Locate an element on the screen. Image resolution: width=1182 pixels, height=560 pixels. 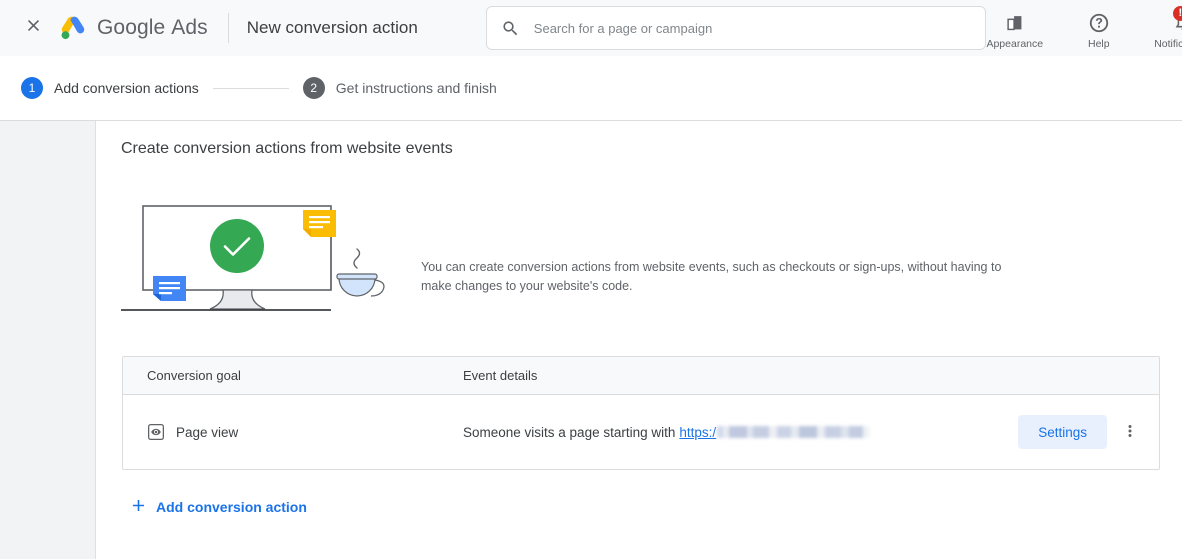
event-url-link: https:/ is located at coordinates (697, 432).